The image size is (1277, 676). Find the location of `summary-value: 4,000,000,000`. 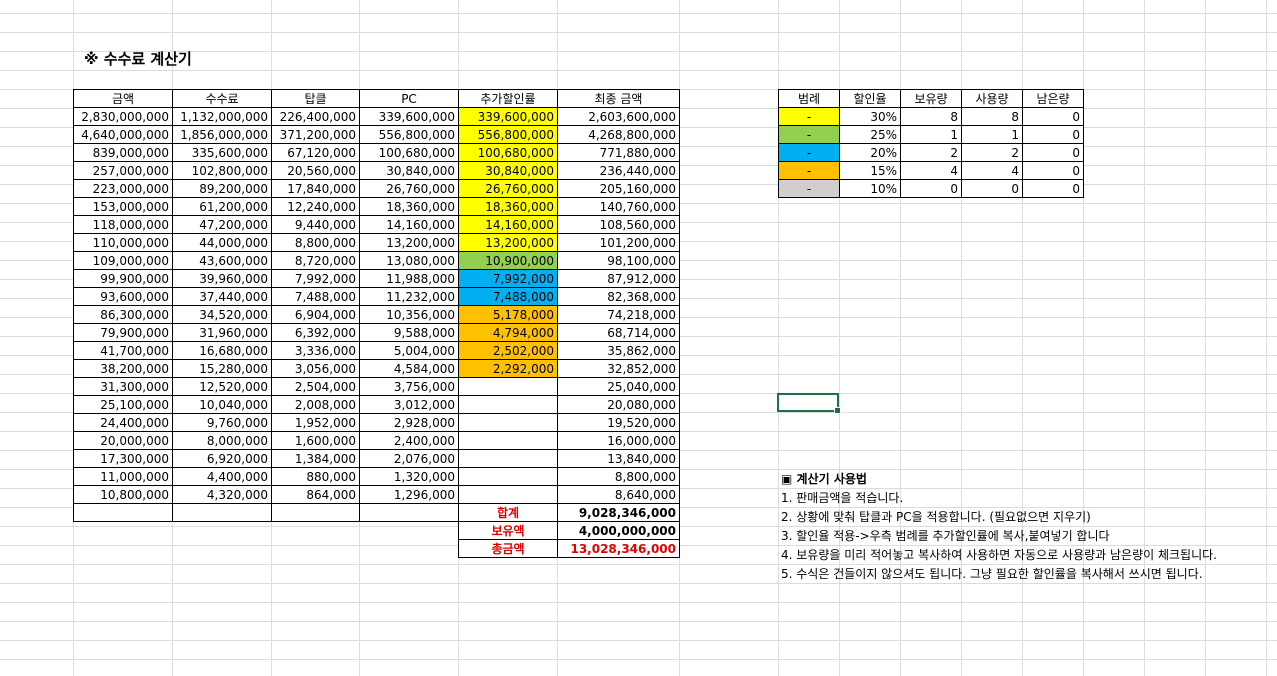

summary-value: 4,000,000,000 is located at coordinates (618, 530).